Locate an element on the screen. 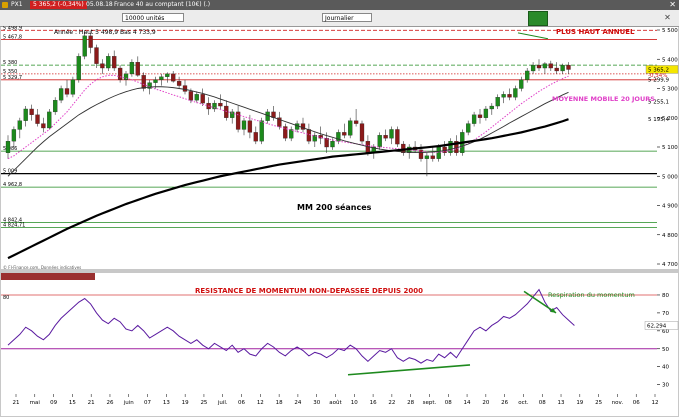 This screenshot has width=679, height=417. units-select-value: 10000 unités is located at coordinates (145, 18).